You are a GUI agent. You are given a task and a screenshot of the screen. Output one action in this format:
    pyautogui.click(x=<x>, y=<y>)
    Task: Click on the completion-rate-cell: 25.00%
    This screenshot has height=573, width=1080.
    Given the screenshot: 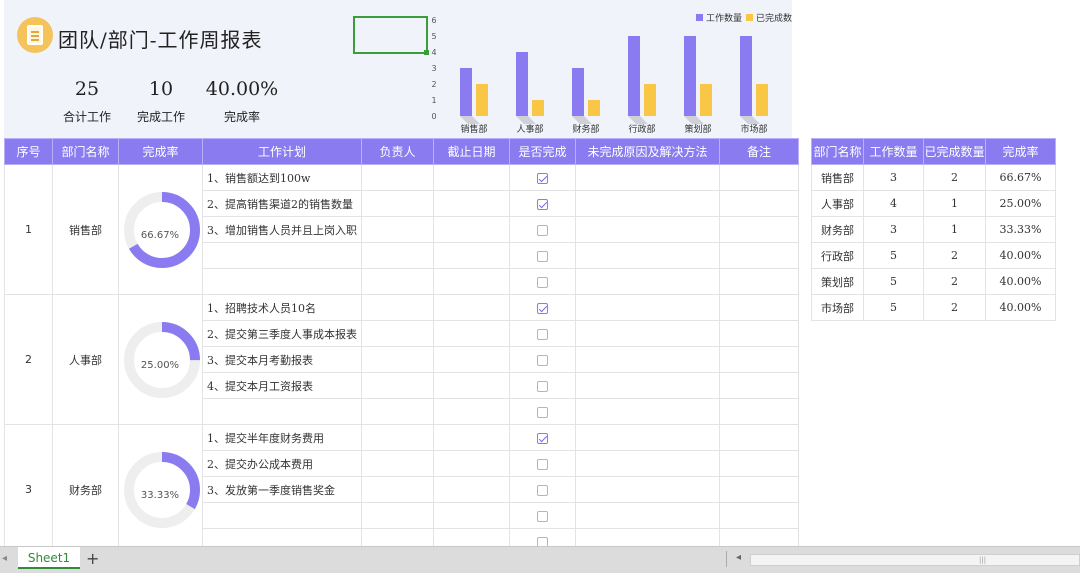 What is the action you would take?
    pyautogui.click(x=160, y=359)
    